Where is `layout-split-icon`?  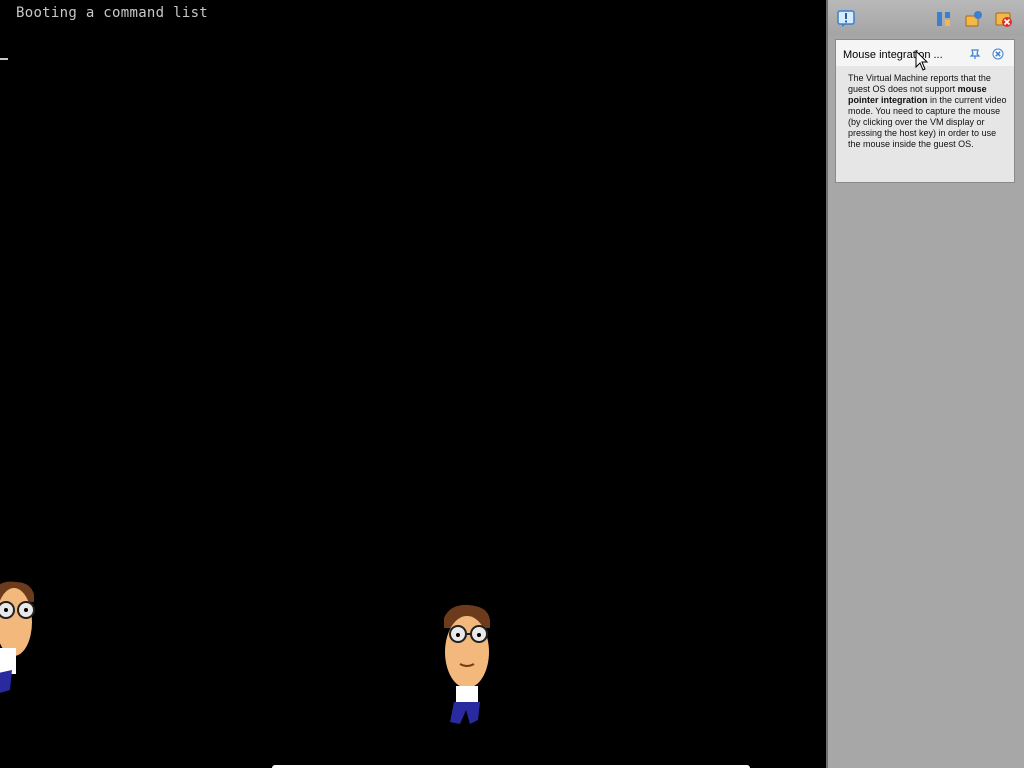 layout-split-icon is located at coordinates (944, 19).